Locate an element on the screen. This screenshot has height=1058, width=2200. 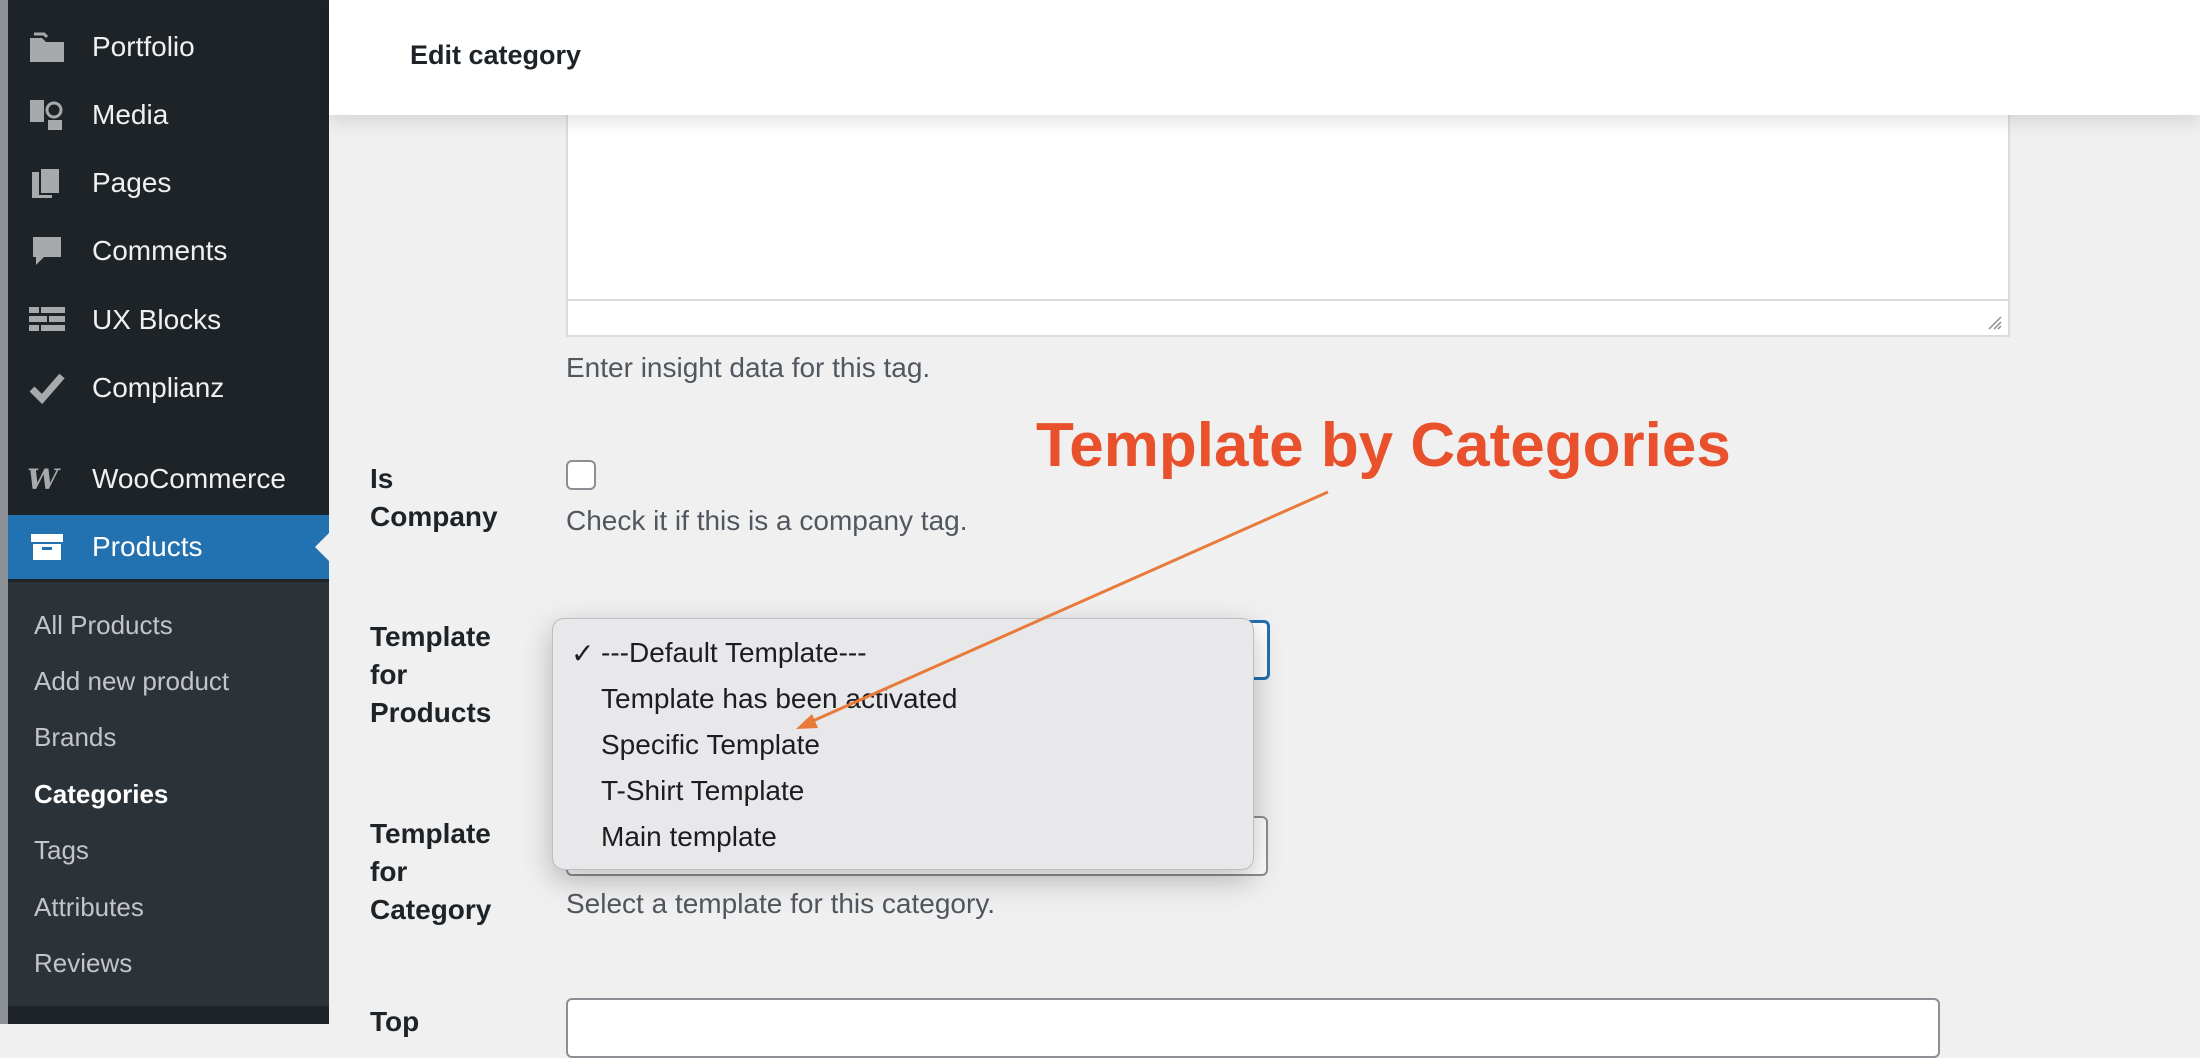
template-products-label: Template for Products is located at coordinates (430, 675).